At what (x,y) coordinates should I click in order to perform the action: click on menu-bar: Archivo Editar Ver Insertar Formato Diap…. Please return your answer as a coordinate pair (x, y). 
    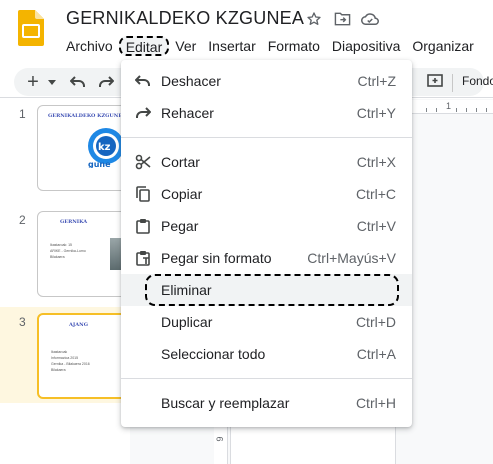
    Looking at the image, I should click on (270, 46).